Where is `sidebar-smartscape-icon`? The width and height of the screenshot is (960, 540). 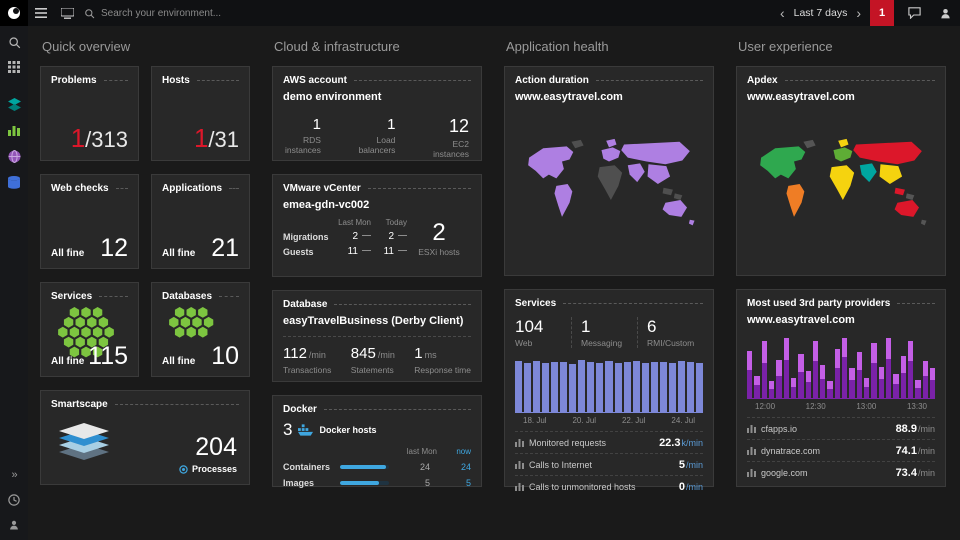
sidebar-smartscape-icon is located at coordinates (14, 104).